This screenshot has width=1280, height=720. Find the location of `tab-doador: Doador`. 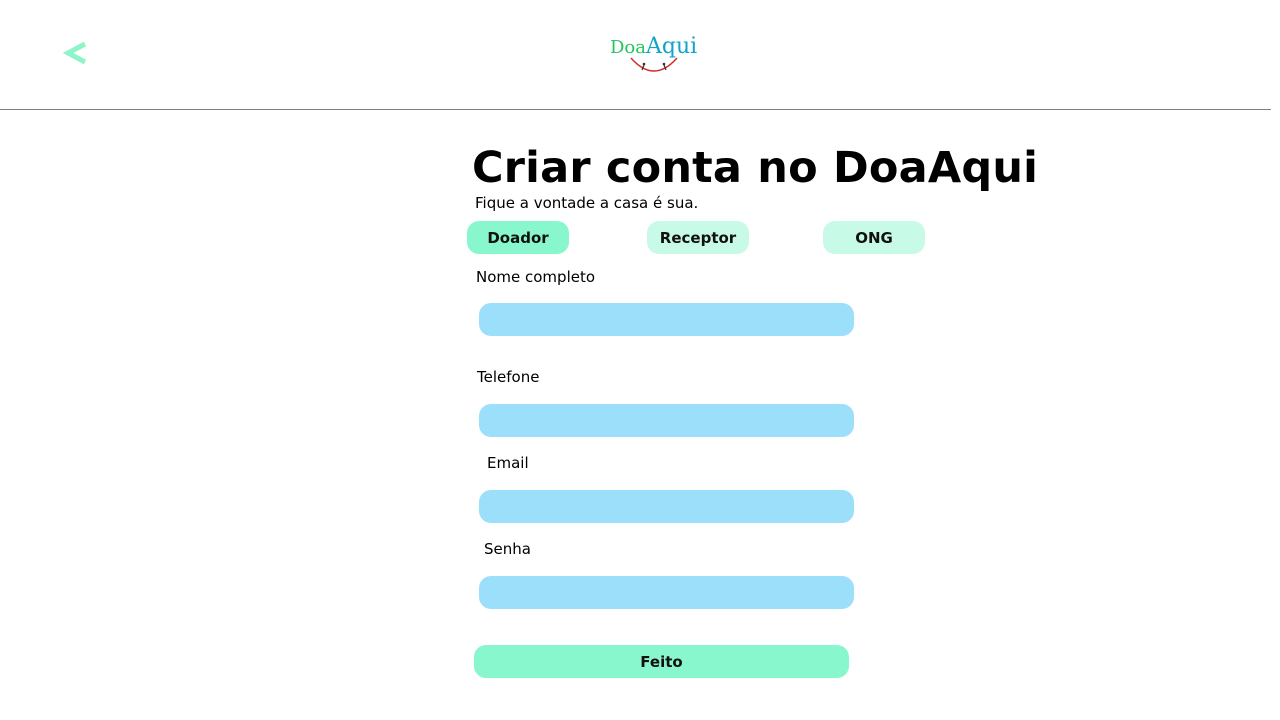

tab-doador: Doador is located at coordinates (518, 237).